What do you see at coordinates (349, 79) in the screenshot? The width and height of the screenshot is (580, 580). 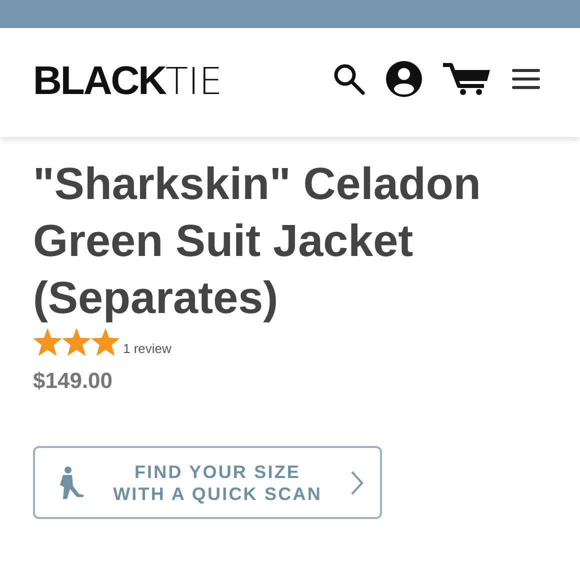 I see `search-icon` at bounding box center [349, 79].